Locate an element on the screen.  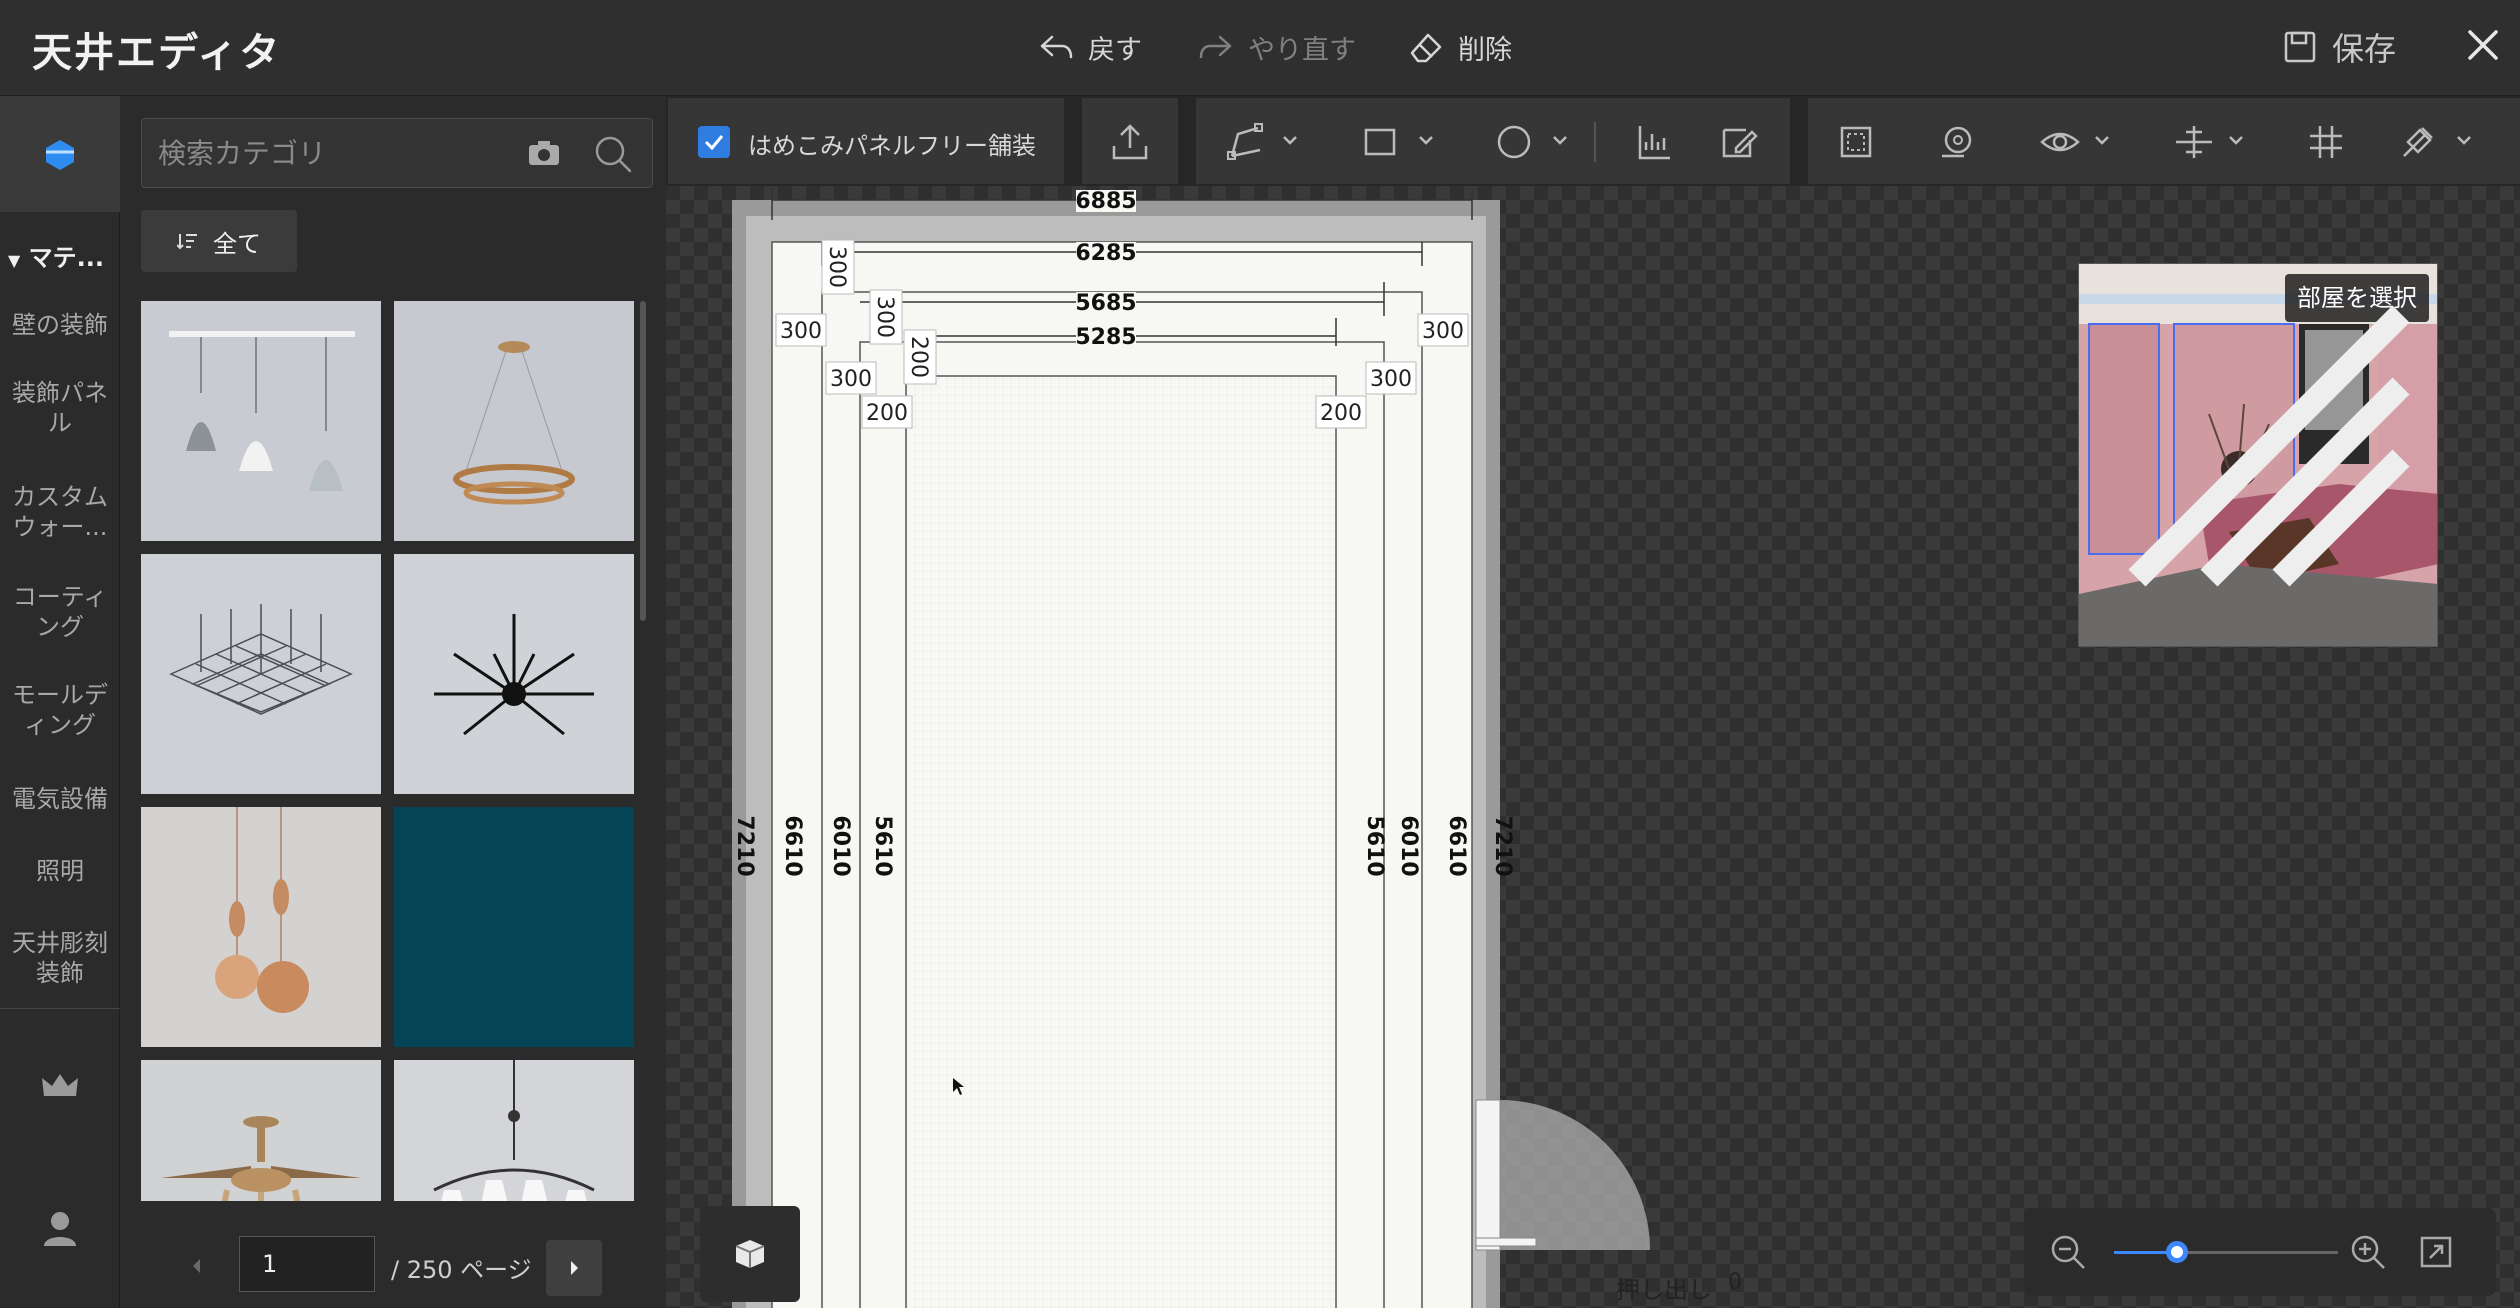
app-title: 天井エディタ is located at coordinates (157, 53).